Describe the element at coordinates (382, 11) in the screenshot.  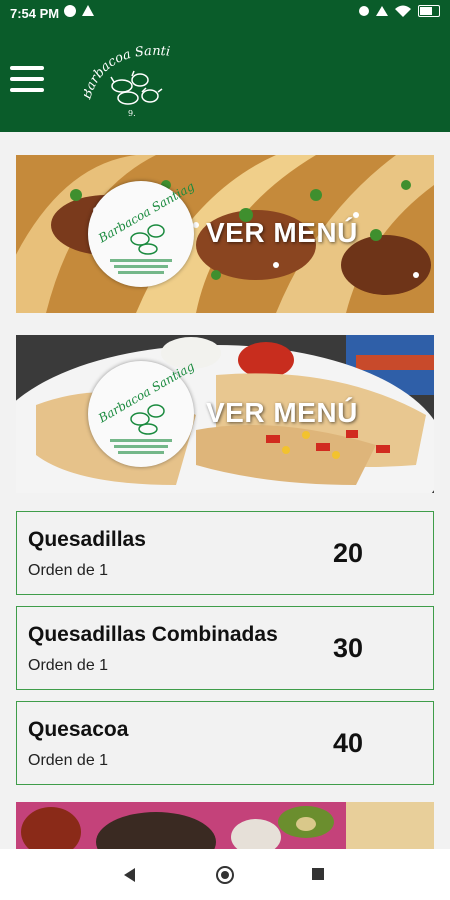
I see `signal-icon` at that location.